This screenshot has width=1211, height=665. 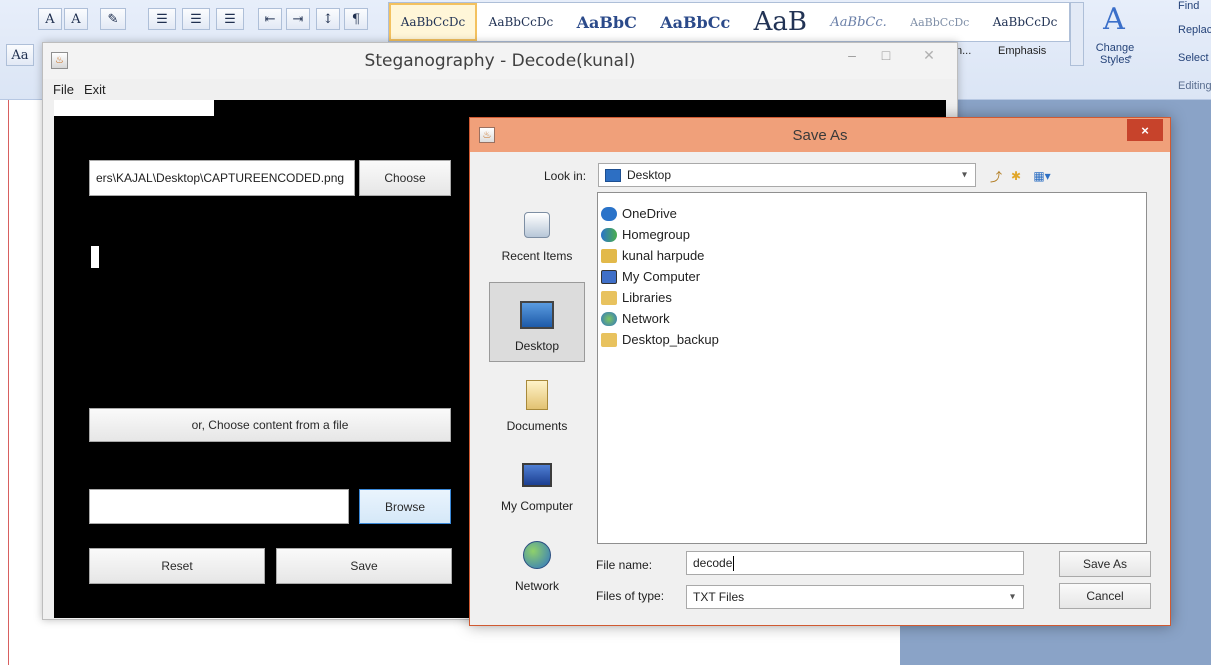 What do you see at coordinates (364, 566) in the screenshot?
I see `save-button: Save` at bounding box center [364, 566].